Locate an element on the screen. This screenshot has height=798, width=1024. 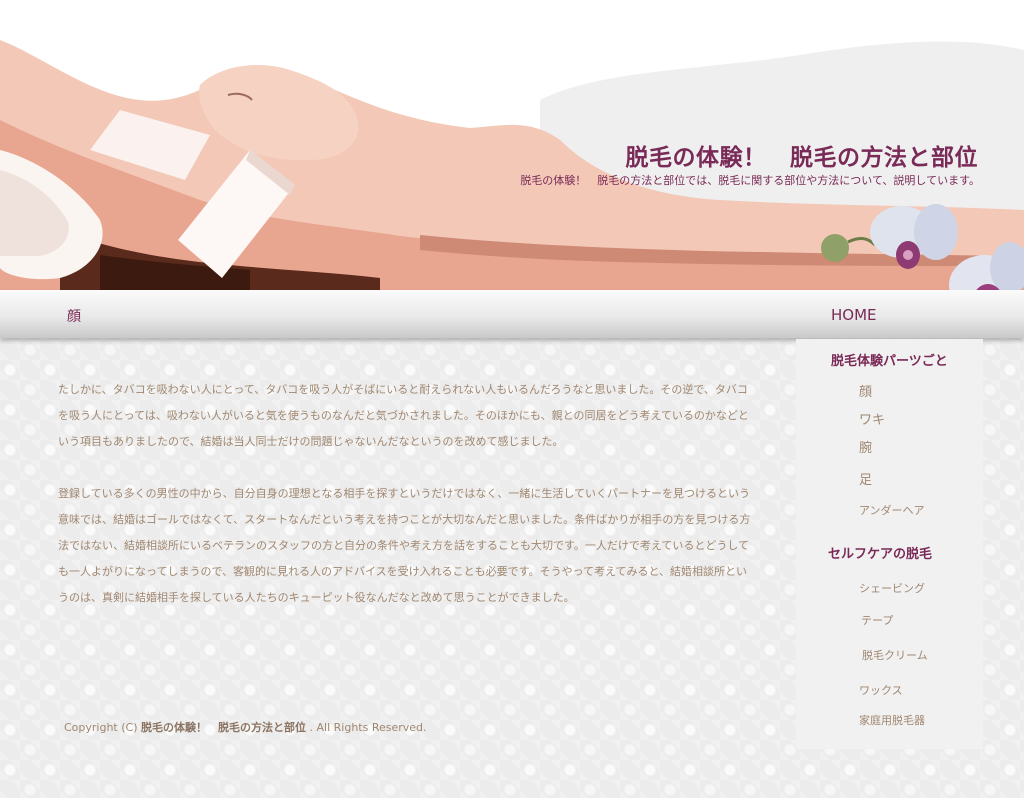
sidebar-heading-parts: 脱毛体験パーツごと is located at coordinates (889, 361).